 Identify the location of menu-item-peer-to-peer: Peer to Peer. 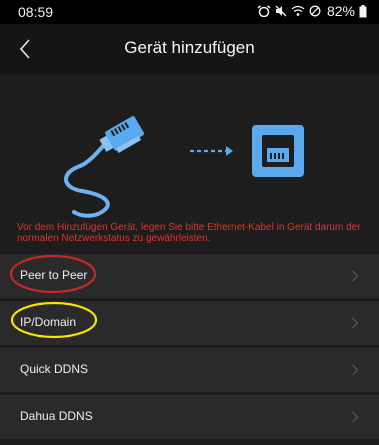
(189, 276).